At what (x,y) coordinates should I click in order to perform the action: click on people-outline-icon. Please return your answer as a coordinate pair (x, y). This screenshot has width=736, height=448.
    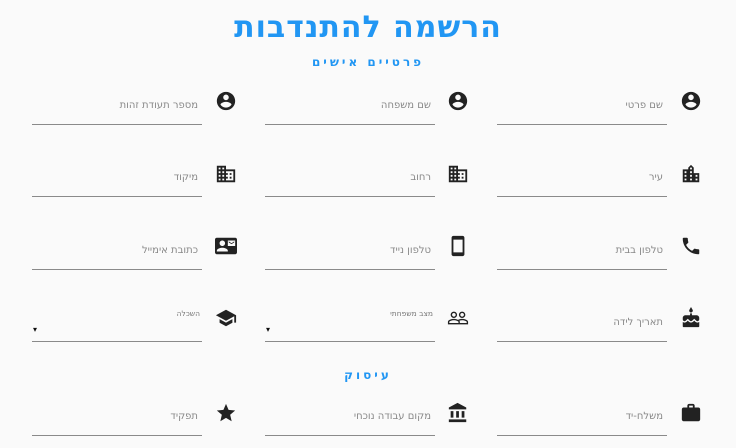
    Looking at the image, I should click on (458, 318).